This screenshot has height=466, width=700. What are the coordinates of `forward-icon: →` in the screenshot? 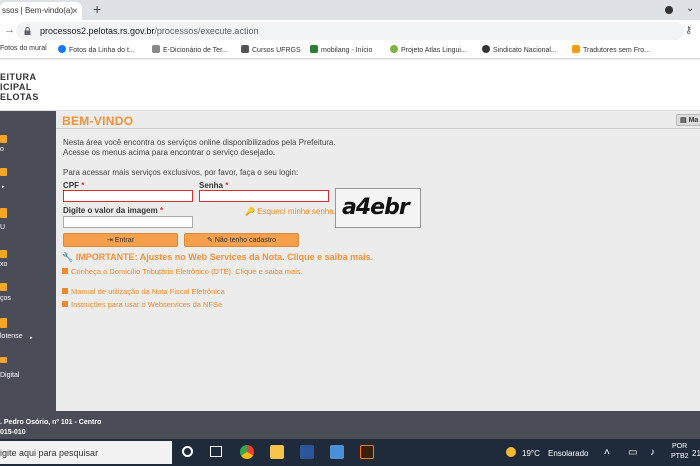 It's located at (9, 30).